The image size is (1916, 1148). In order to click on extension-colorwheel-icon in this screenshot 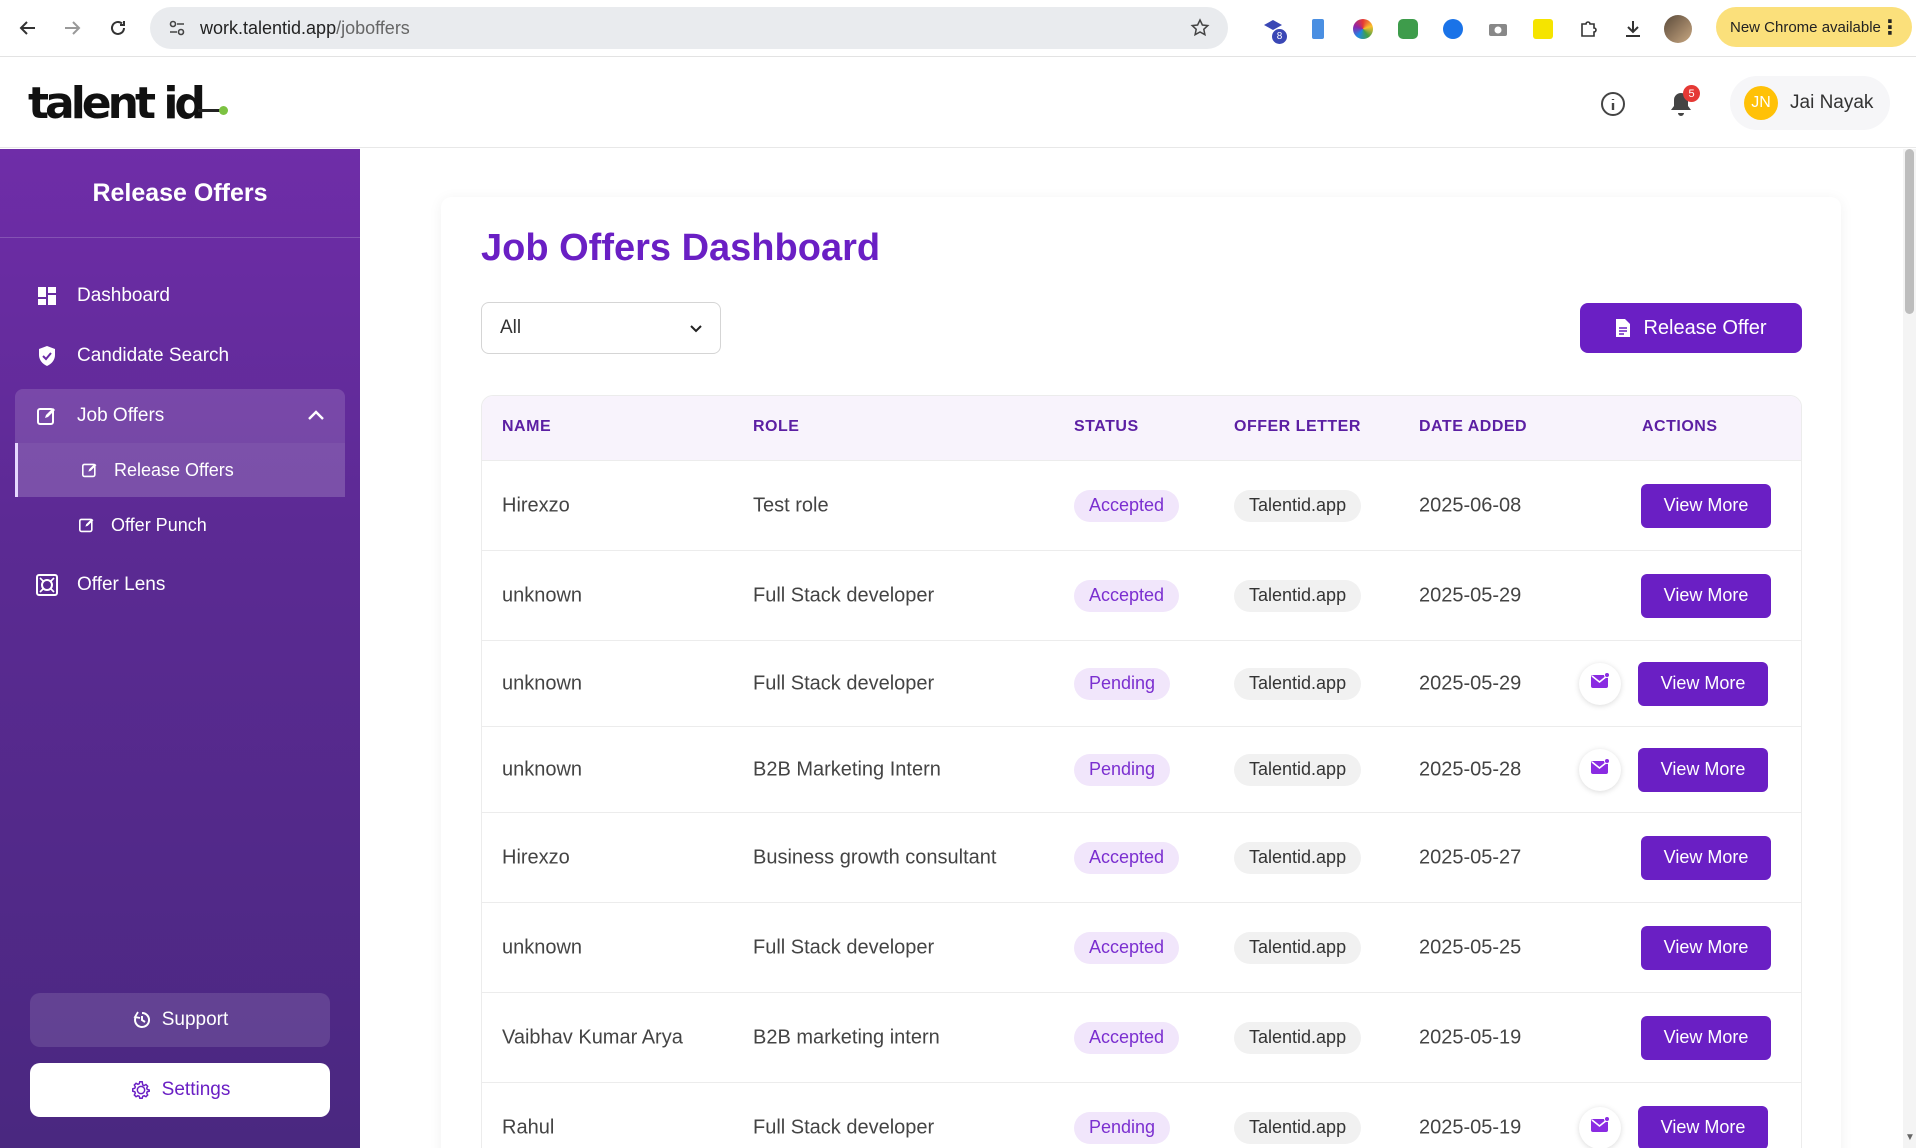, I will do `click(1362, 29)`.